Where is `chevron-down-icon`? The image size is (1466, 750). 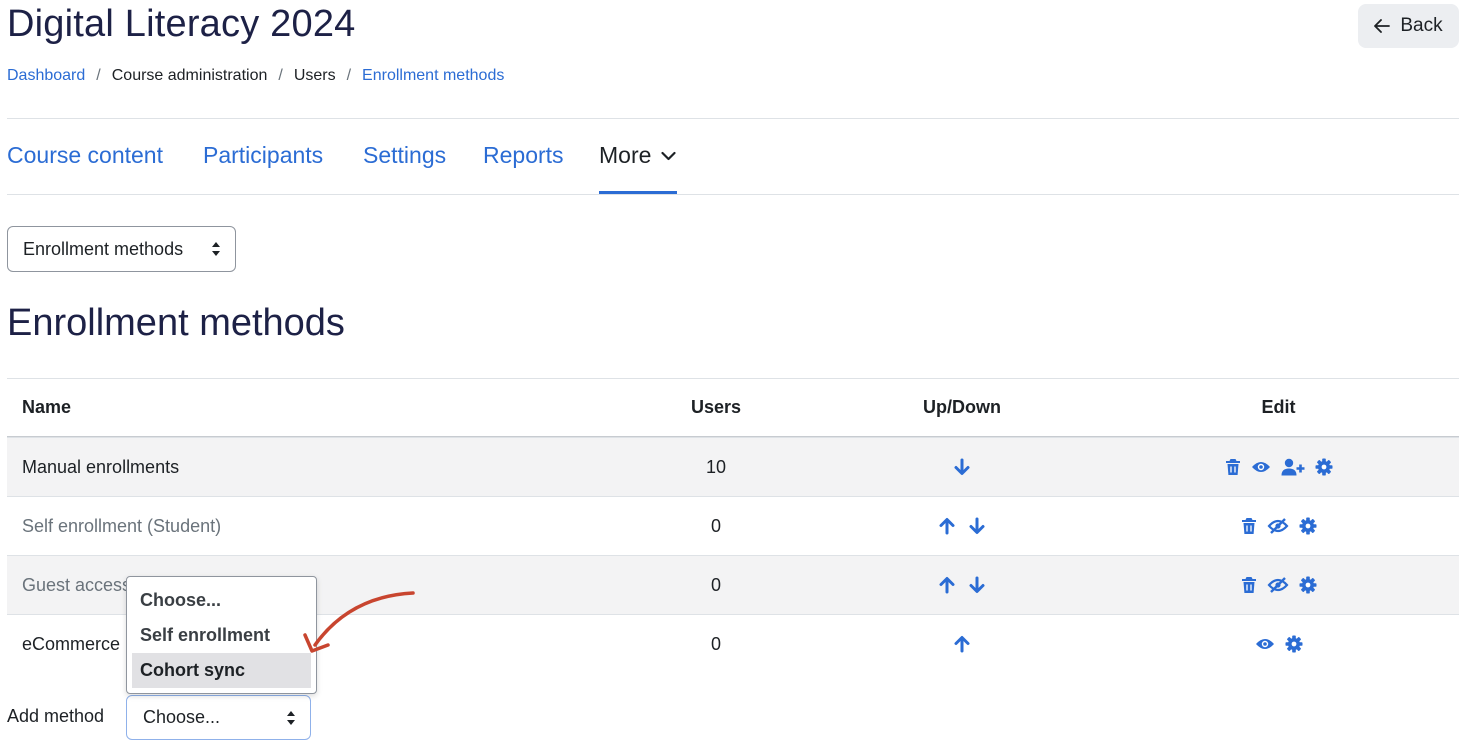
chevron-down-icon is located at coordinates (669, 156).